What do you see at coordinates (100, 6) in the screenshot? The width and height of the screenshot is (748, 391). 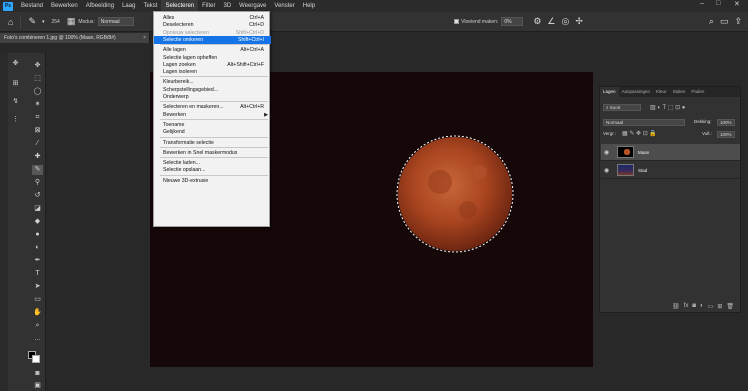 I see `menu-afbeelding: Afbeelding` at bounding box center [100, 6].